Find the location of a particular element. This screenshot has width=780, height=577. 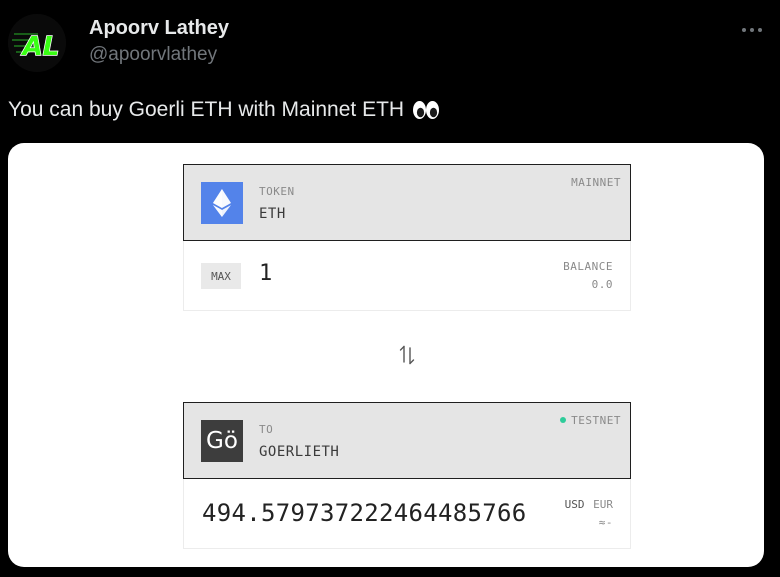

currency-toggle: USD EUR is located at coordinates (589, 504).